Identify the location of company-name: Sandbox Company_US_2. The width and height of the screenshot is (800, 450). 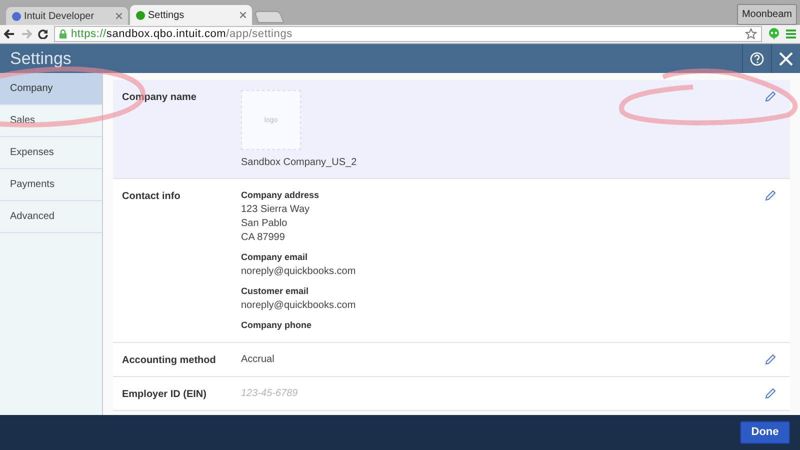
(299, 162).